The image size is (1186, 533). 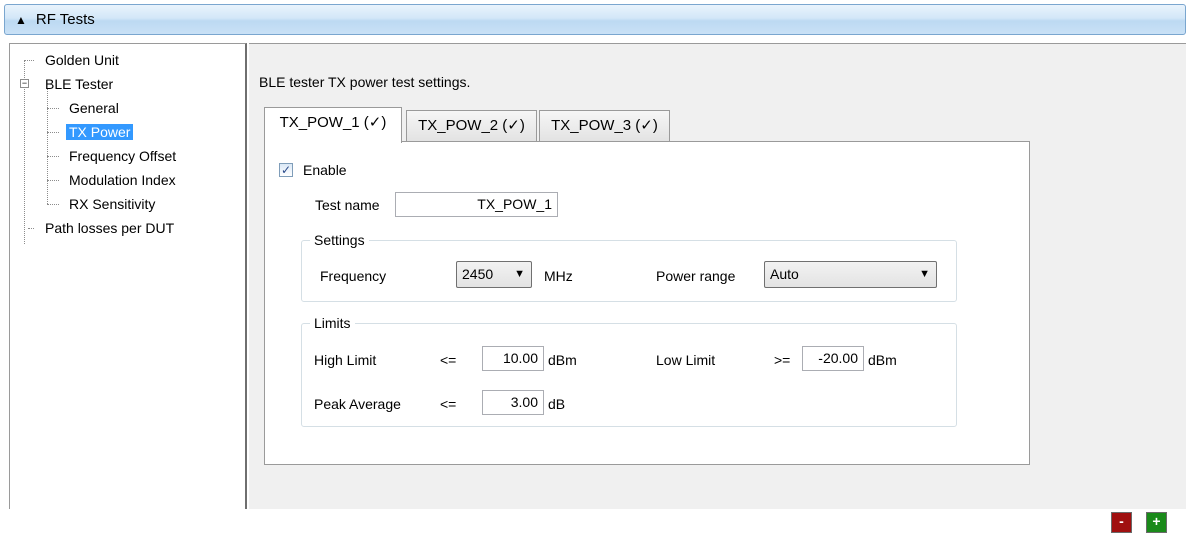 I want to click on tree-item-label: General, so click(x=94, y=108).